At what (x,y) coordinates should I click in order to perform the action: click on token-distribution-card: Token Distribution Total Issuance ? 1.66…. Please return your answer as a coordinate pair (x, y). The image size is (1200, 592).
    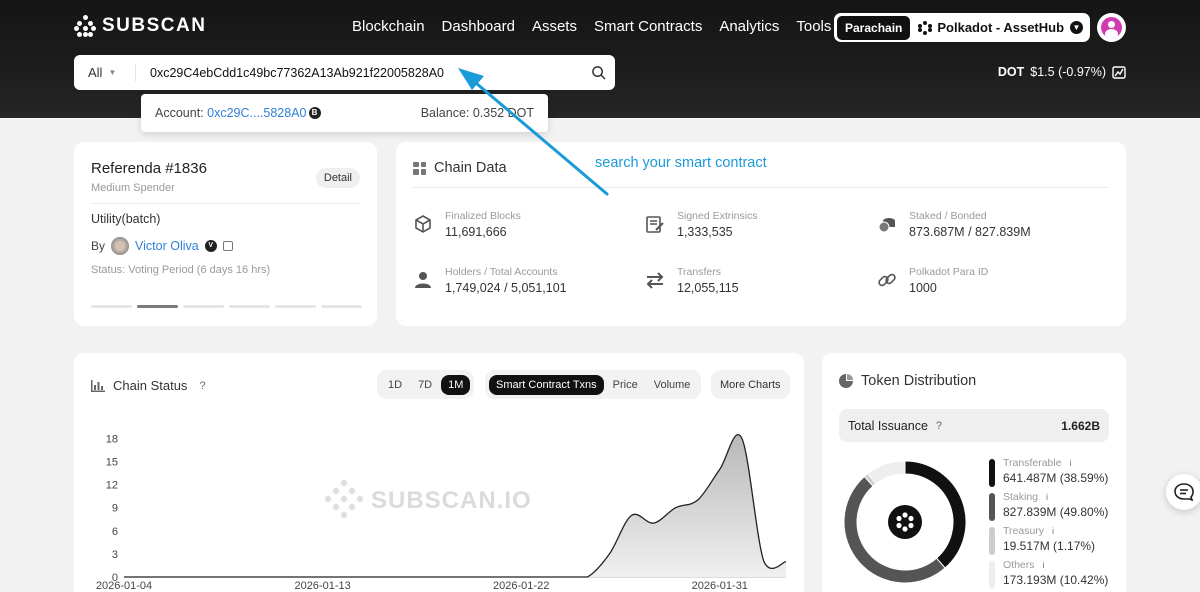
    Looking at the image, I should click on (974, 472).